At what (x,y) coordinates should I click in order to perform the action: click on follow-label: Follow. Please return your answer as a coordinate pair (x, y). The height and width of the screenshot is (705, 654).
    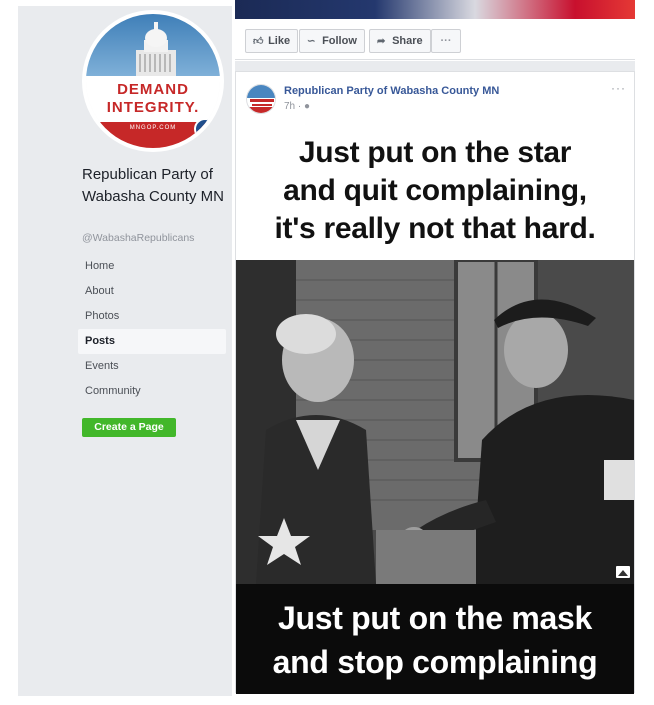
    Looking at the image, I should click on (339, 41).